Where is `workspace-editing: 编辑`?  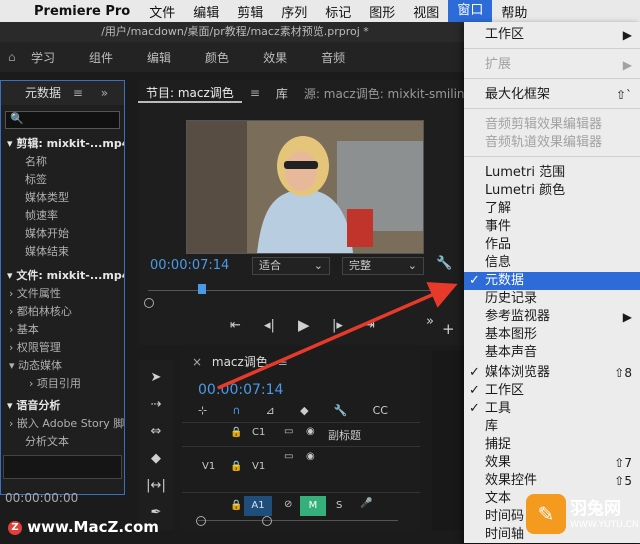
workspace-editing: 编辑 is located at coordinates (159, 57).